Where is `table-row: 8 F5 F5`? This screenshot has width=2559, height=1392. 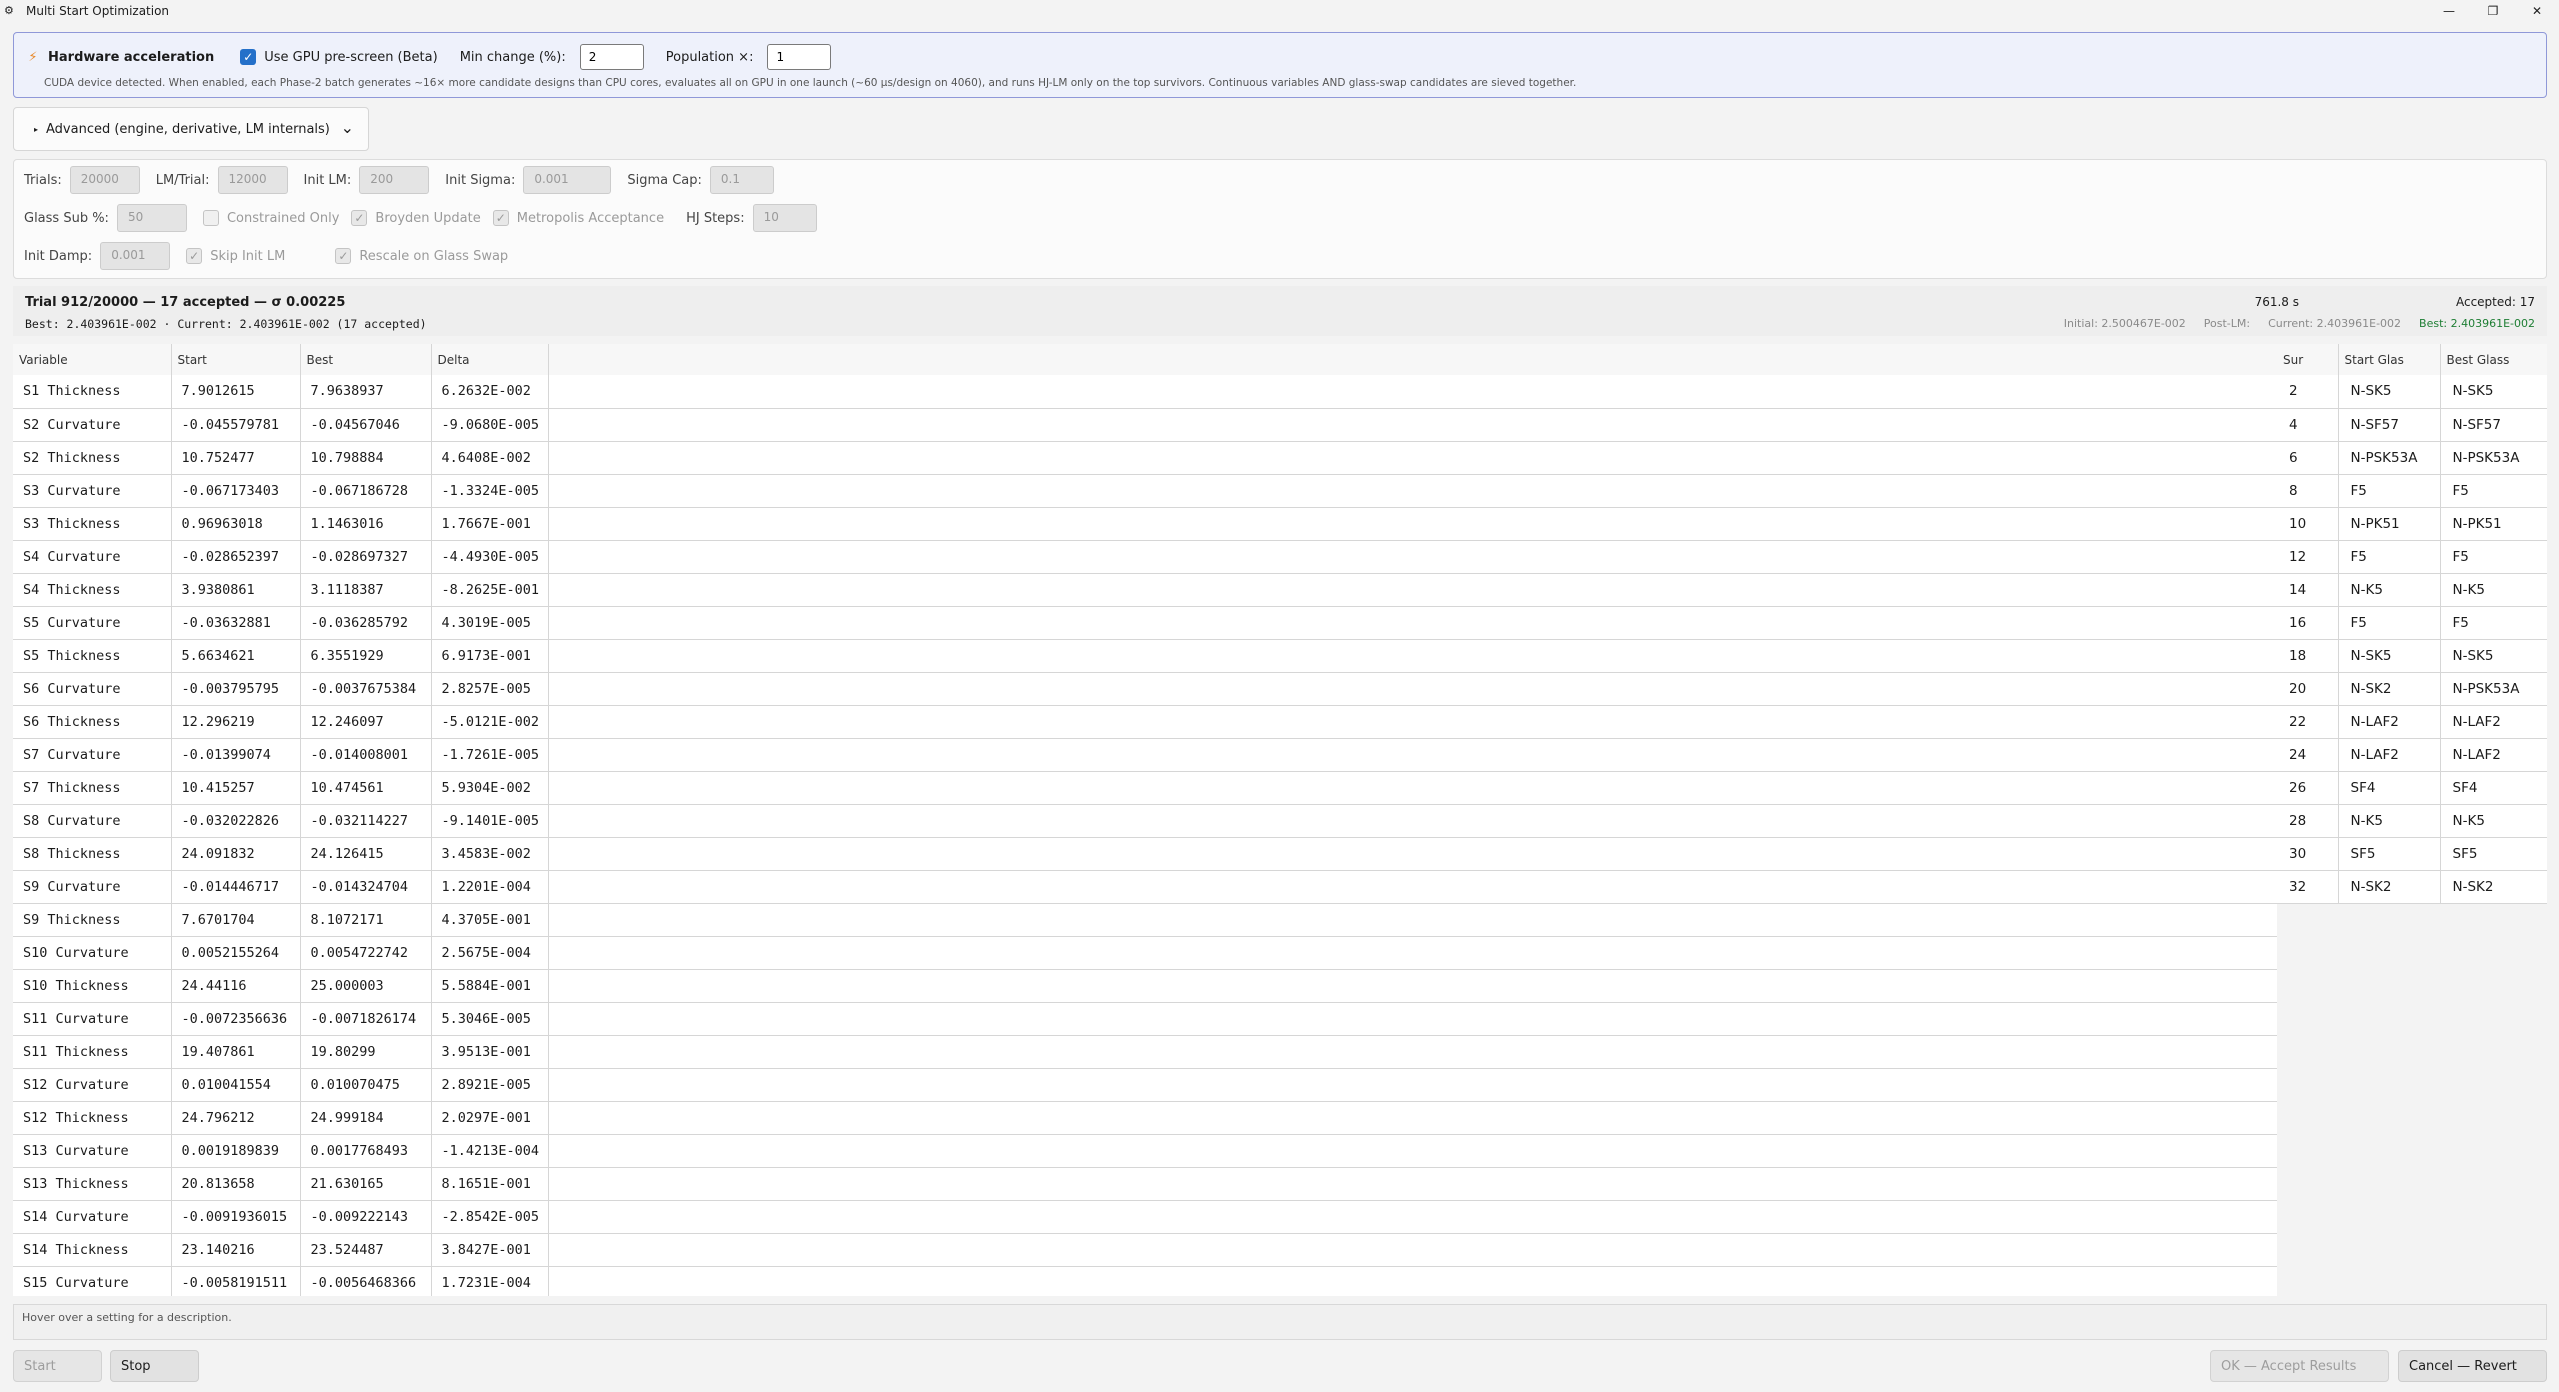
table-row: 8 F5 F5 is located at coordinates (2412, 491).